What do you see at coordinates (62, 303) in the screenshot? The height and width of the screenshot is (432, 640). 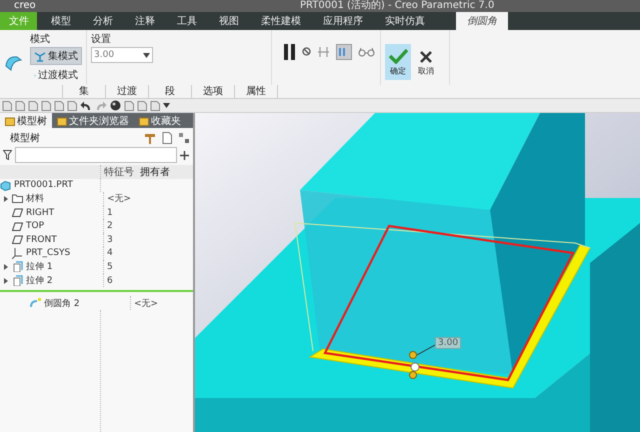 I see `tree-item: 倒圆角 2` at bounding box center [62, 303].